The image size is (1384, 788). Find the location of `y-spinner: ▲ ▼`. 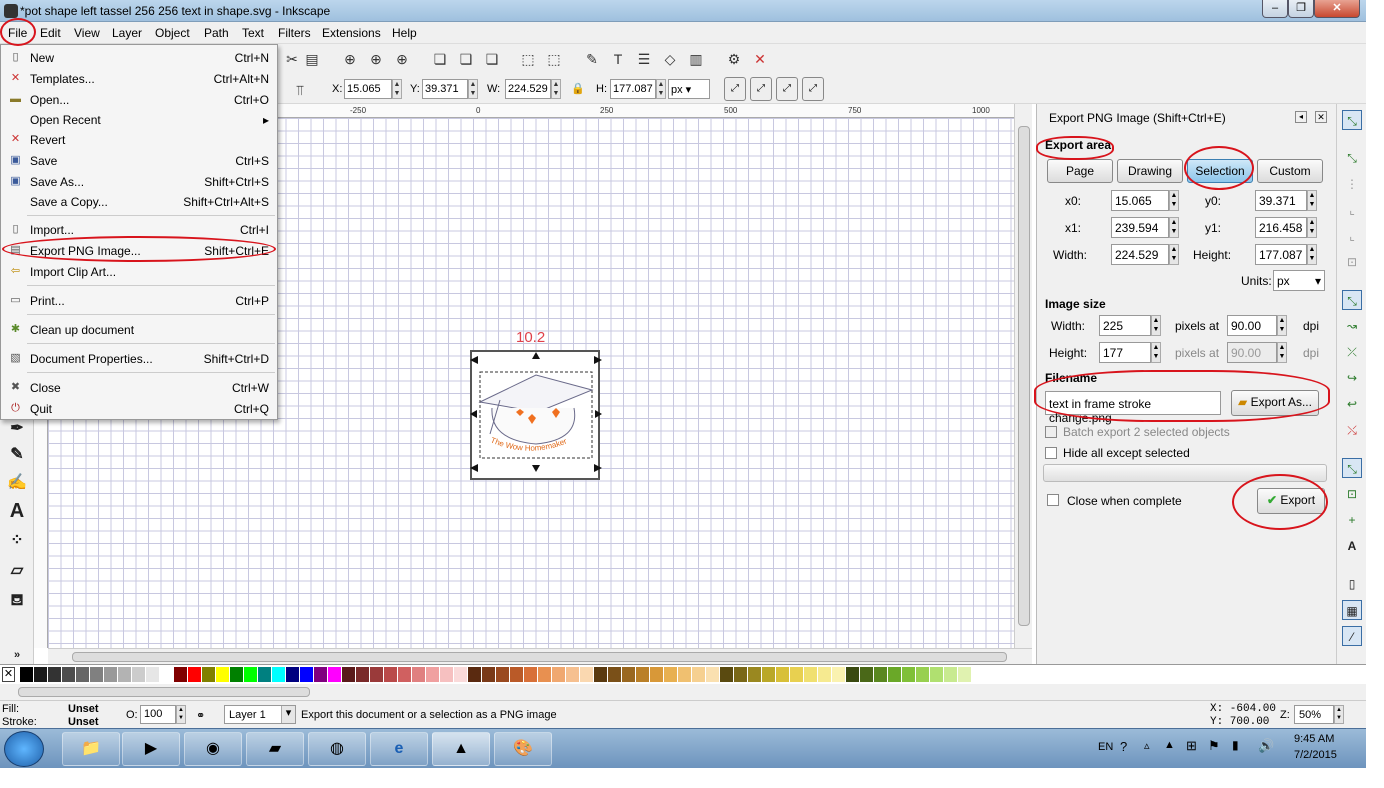

y-spinner: ▲ ▼ is located at coordinates (473, 89).